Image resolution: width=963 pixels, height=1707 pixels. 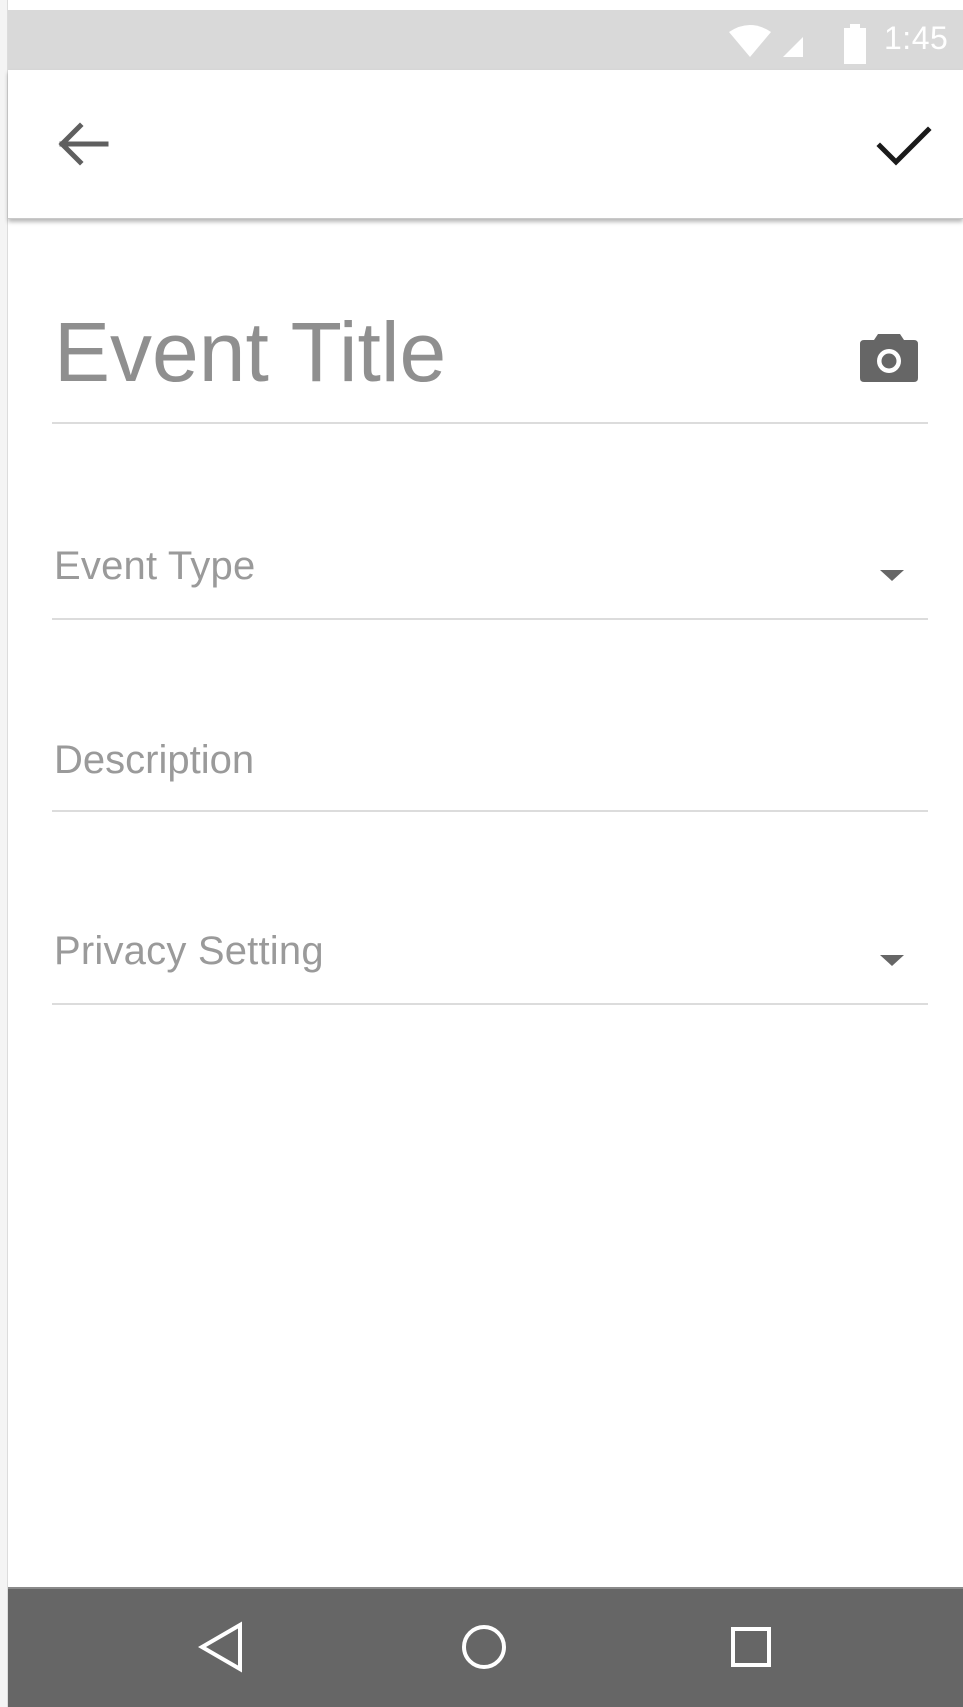 I want to click on nav-recents-icon, so click(x=751, y=1647).